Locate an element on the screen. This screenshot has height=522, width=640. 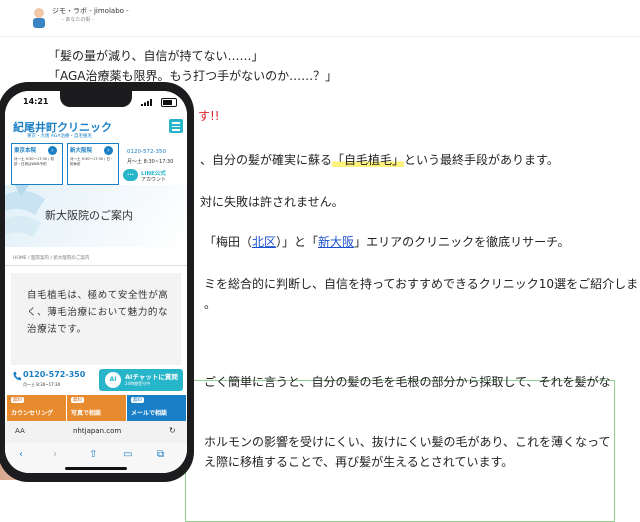
box-line-1: ごく簡単に言うと、自分の髪の毛を毛根の部分から採取して、それを髪がな is located at coordinates (407, 382).